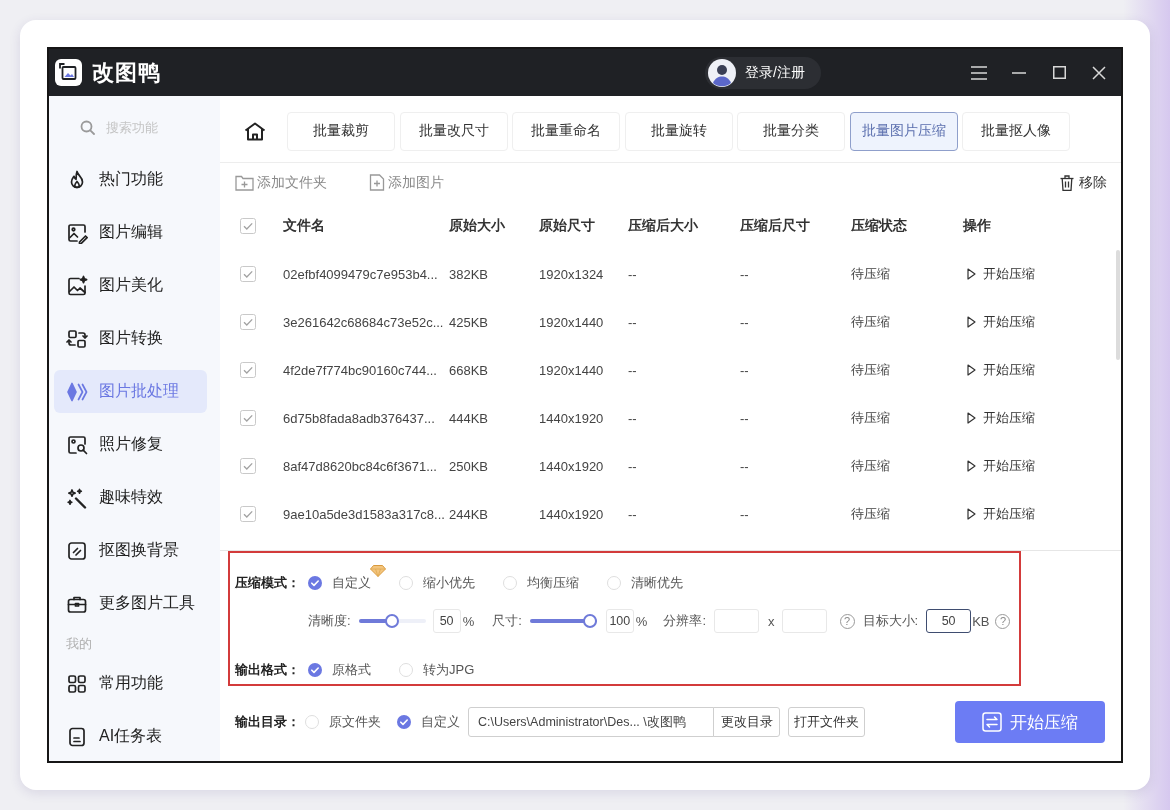  What do you see at coordinates (657, 583) in the screenshot?
I see `radio-label: 清晰优先` at bounding box center [657, 583].